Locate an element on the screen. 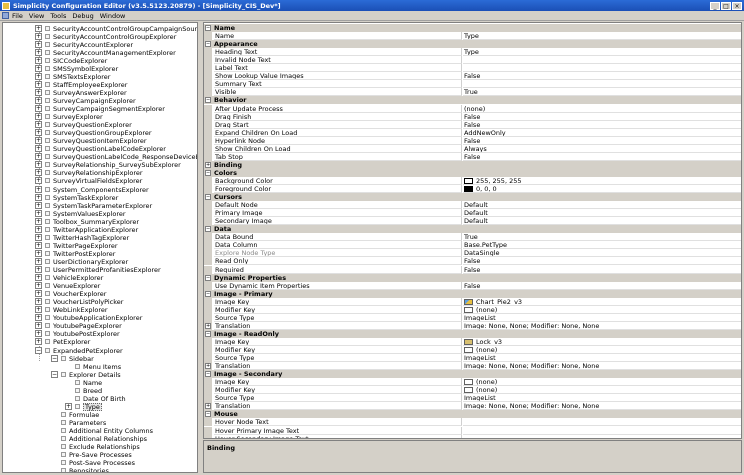  tree-item: + SecurityAccountManagementExplorer is located at coordinates (100, 52).